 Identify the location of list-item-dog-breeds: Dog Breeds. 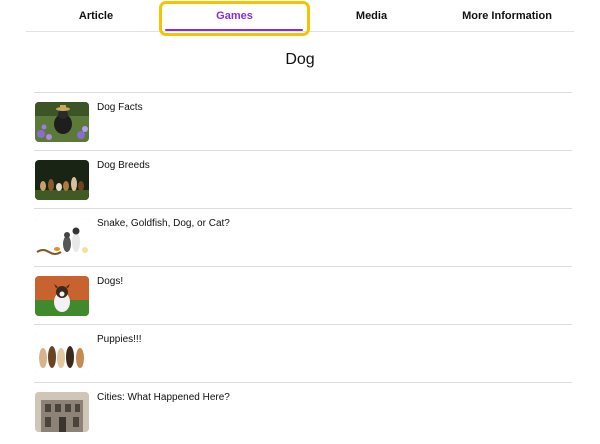
(303, 179).